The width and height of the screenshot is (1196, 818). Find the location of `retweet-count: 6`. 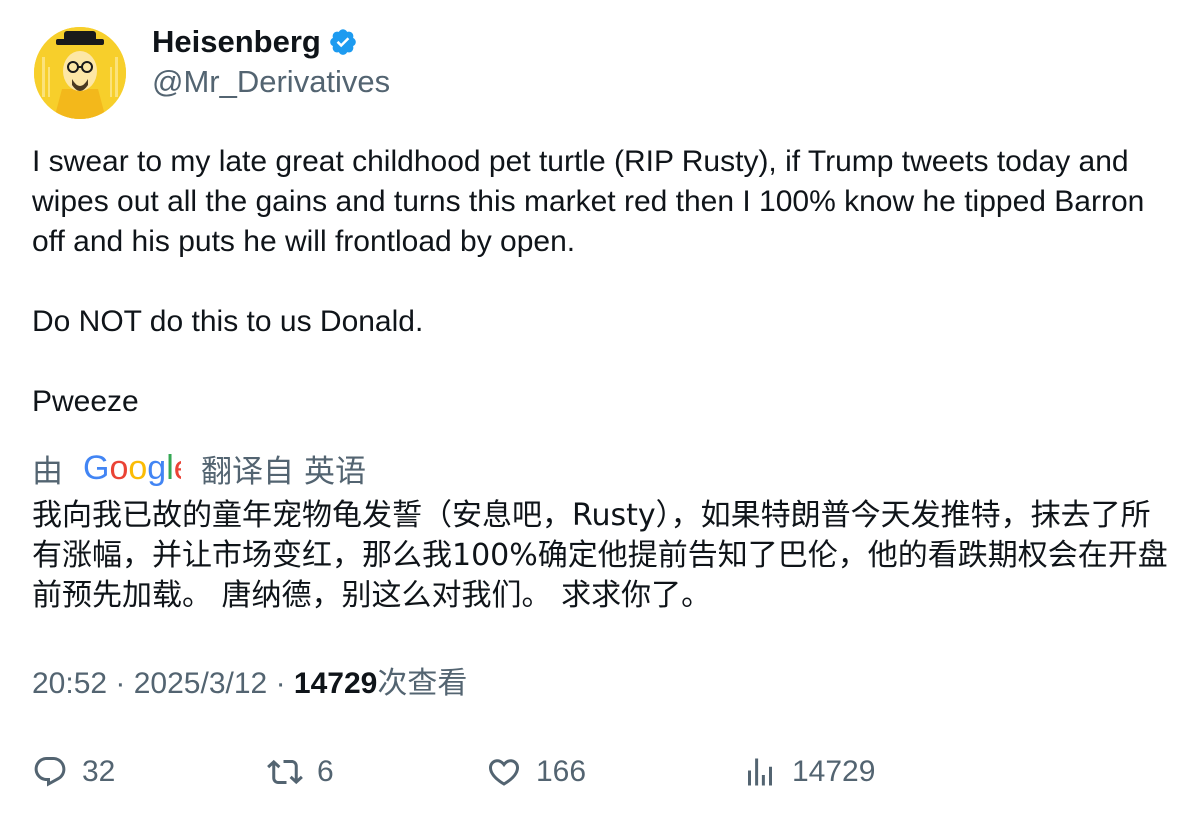

retweet-count: 6 is located at coordinates (325, 771).